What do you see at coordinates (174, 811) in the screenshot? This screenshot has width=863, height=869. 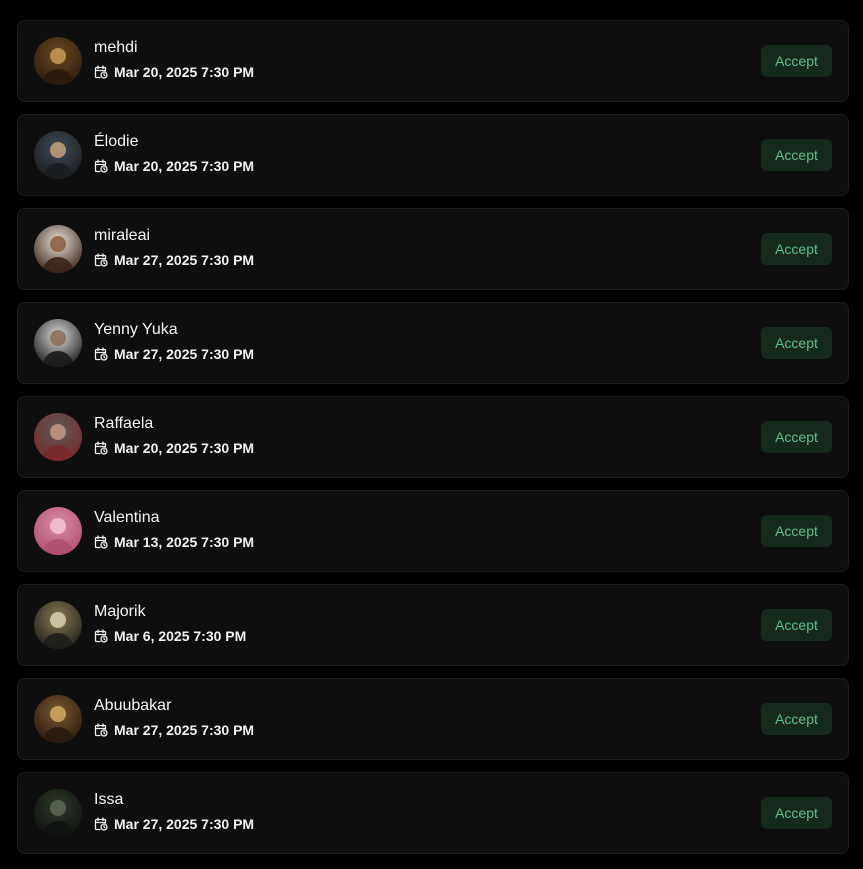 I see `request-info: Issa Mar 27, 2025 7:30 PM` at bounding box center [174, 811].